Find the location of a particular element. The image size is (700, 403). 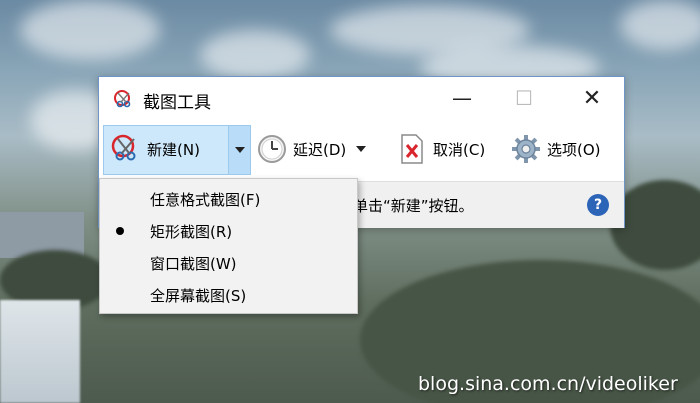

selected-bullet-icon is located at coordinates (120, 231).